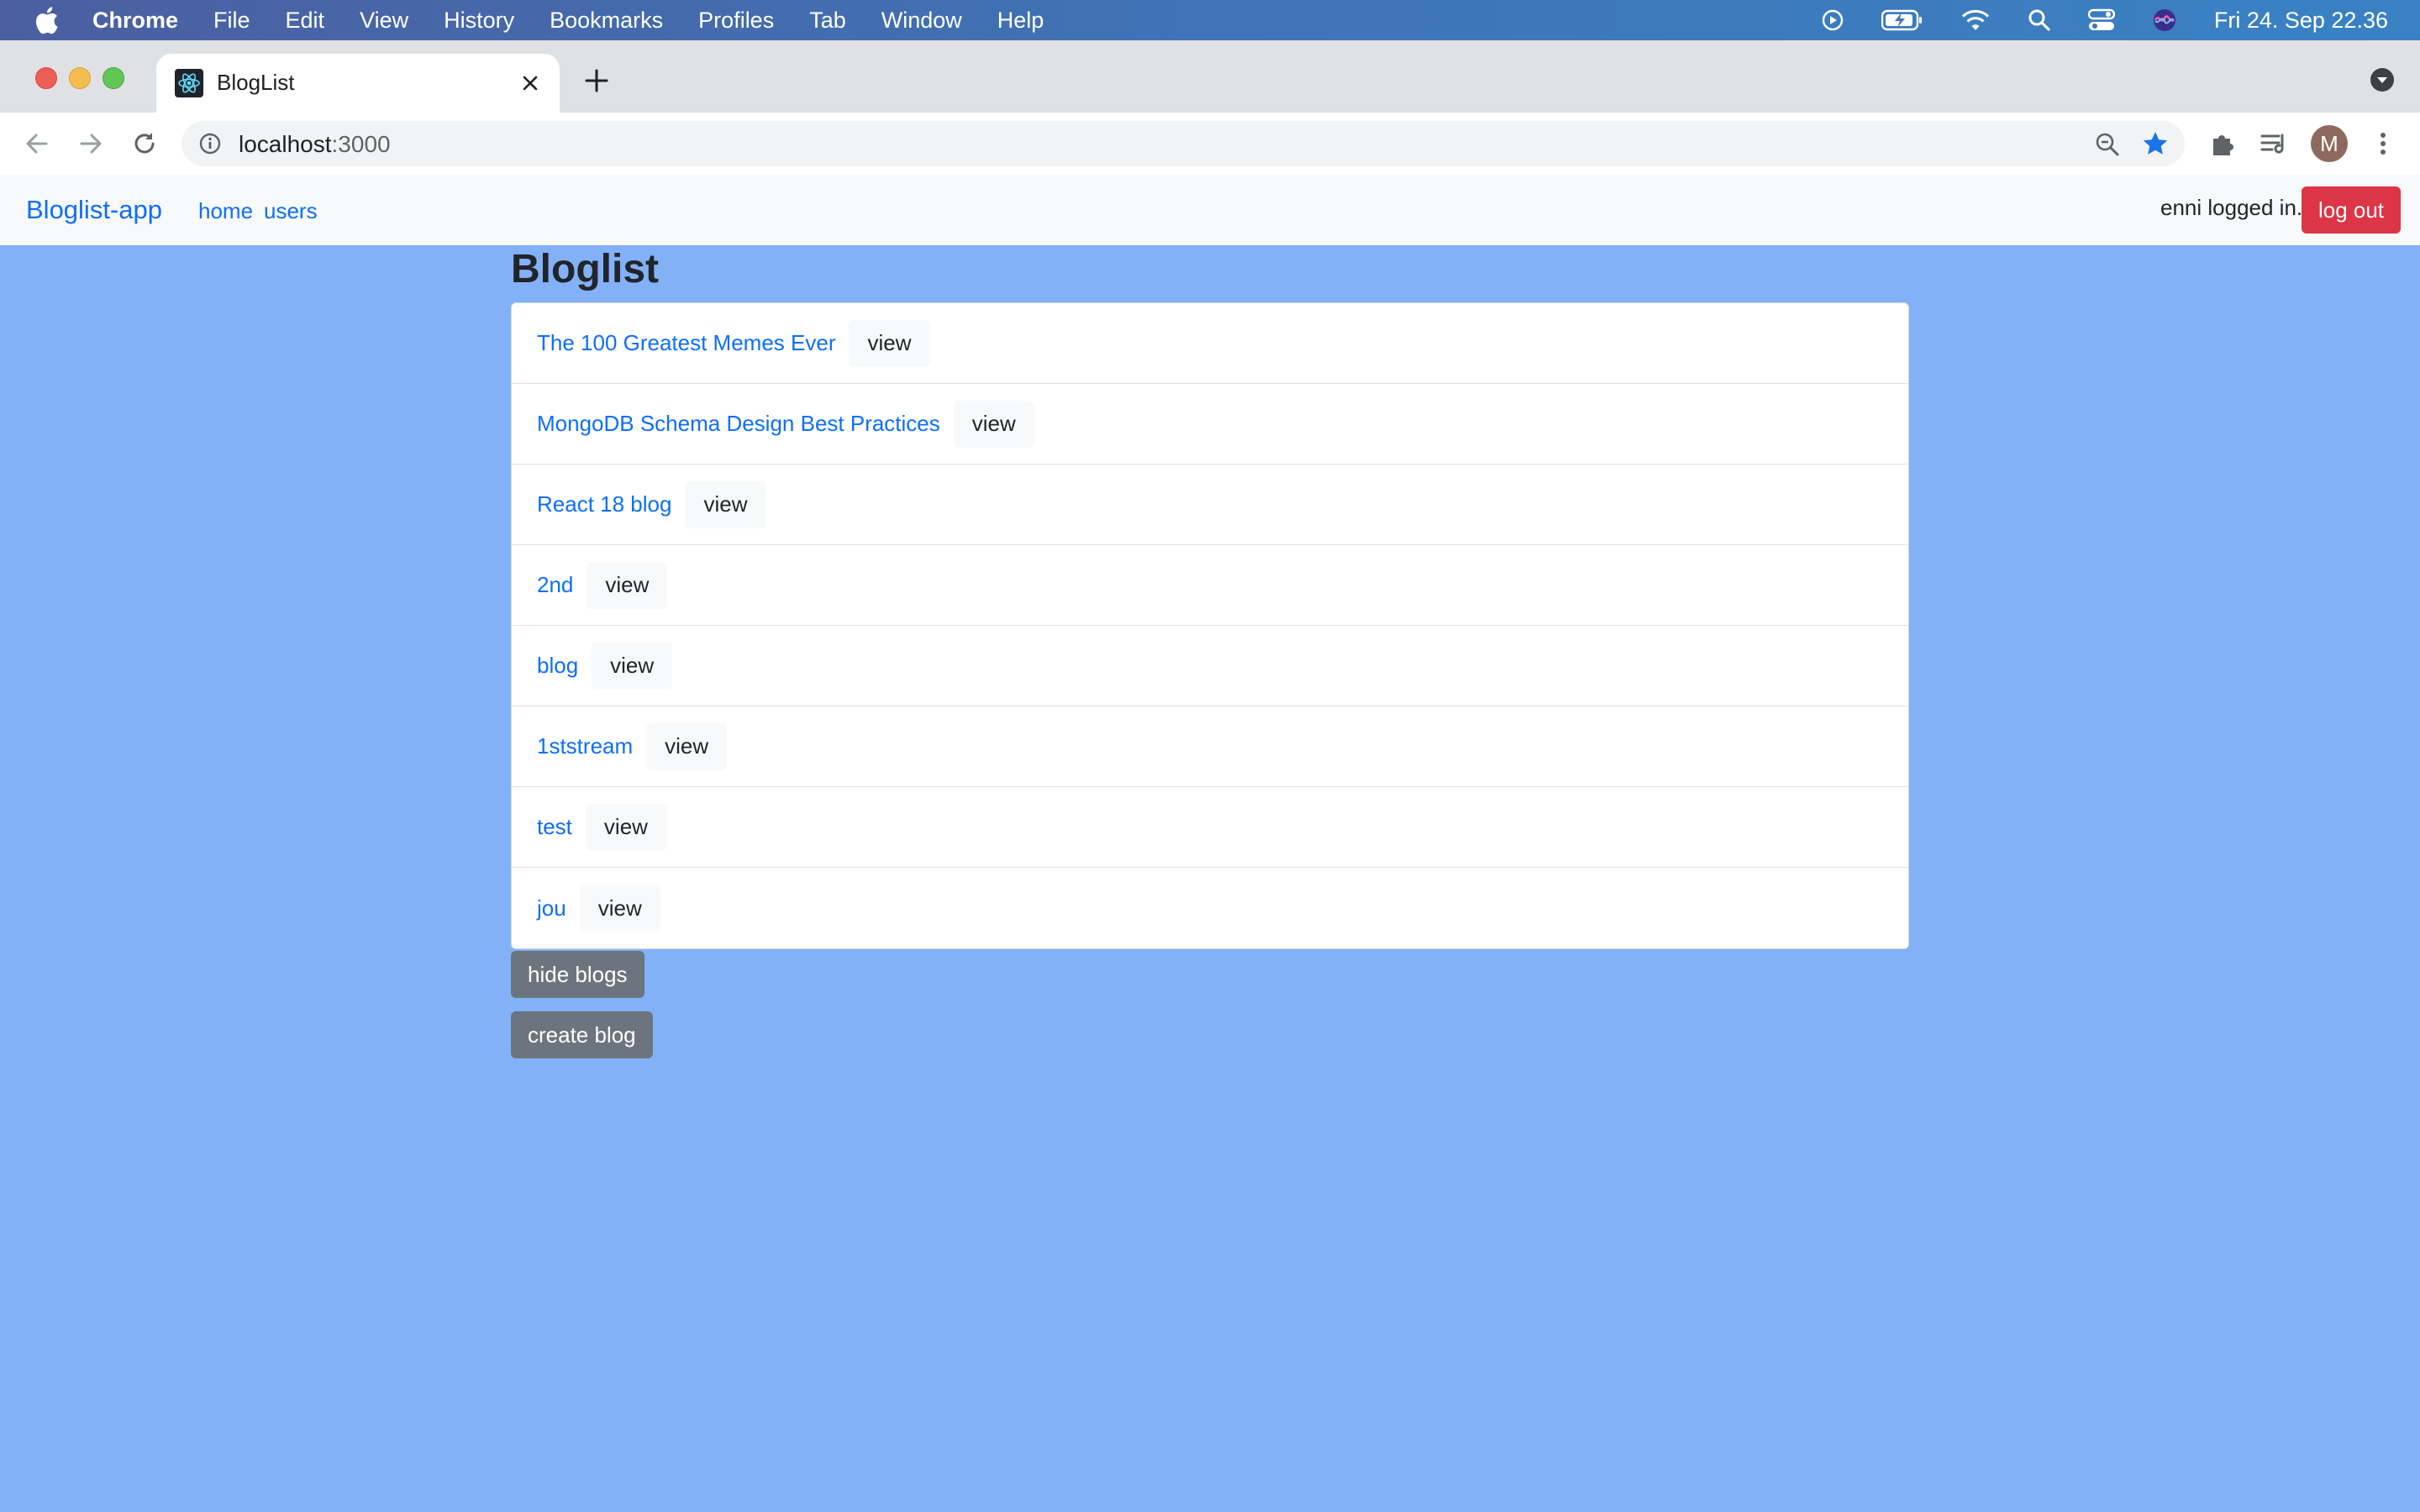  What do you see at coordinates (585, 269) in the screenshot?
I see `page-title: Bloglist` at bounding box center [585, 269].